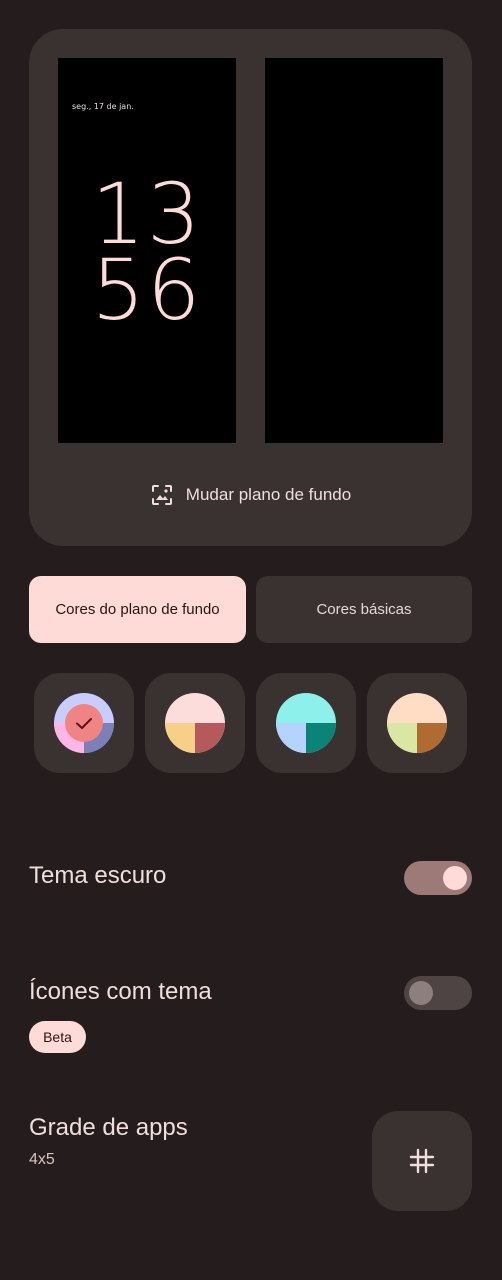  I want to click on clock-minutes: 56, so click(147, 290).